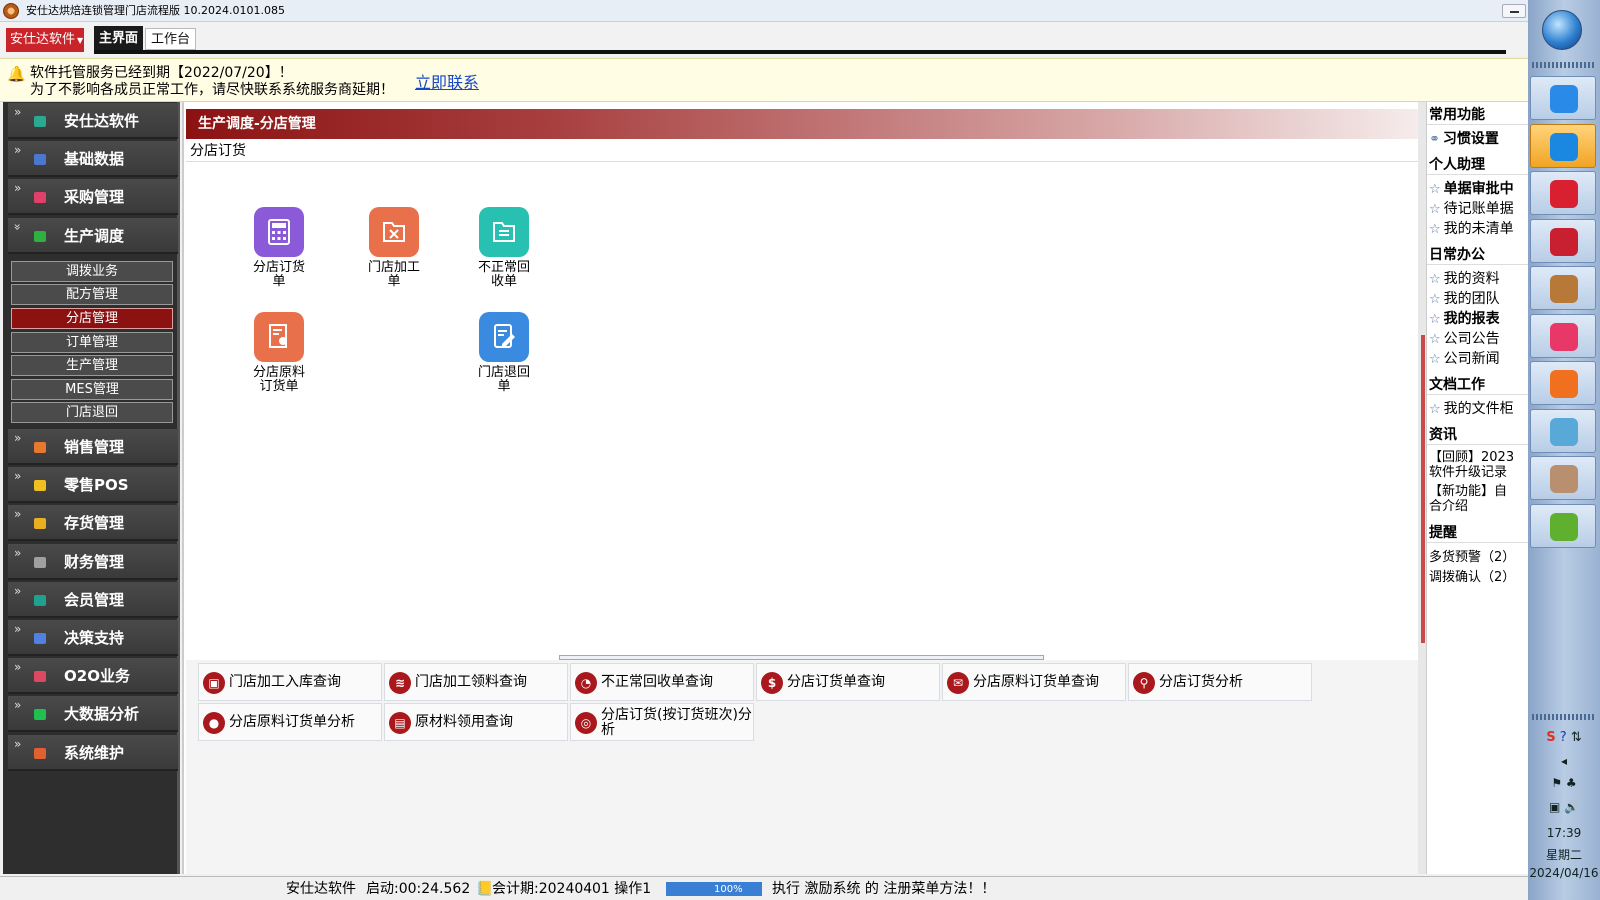  Describe the element at coordinates (1434, 139) in the screenshot. I see `link-icon: ⚭` at that location.